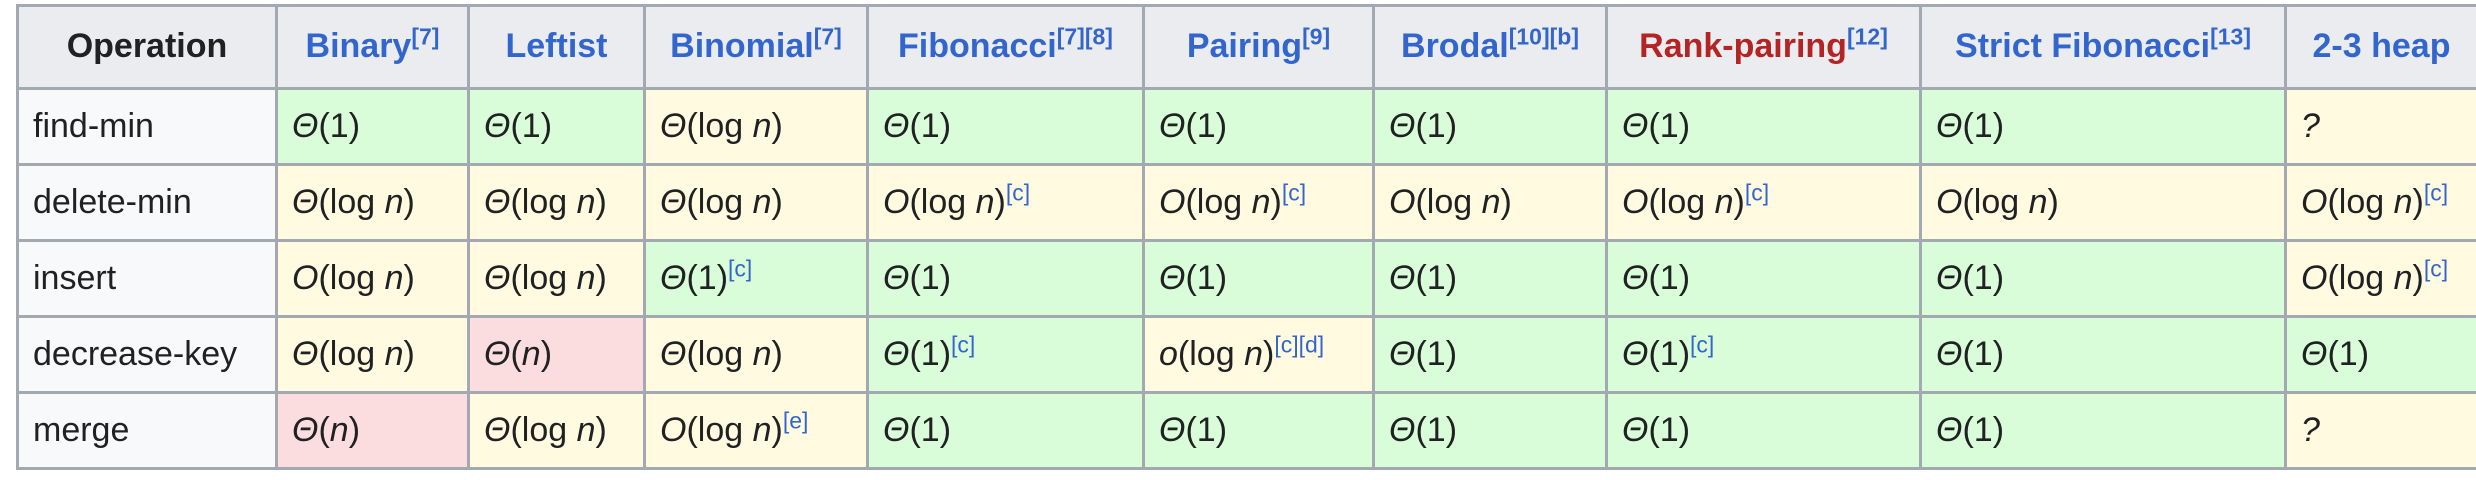 Image resolution: width=2476 pixels, height=480 pixels. Describe the element at coordinates (1402, 201) in the screenshot. I see `complexity-symbol: O` at that location.